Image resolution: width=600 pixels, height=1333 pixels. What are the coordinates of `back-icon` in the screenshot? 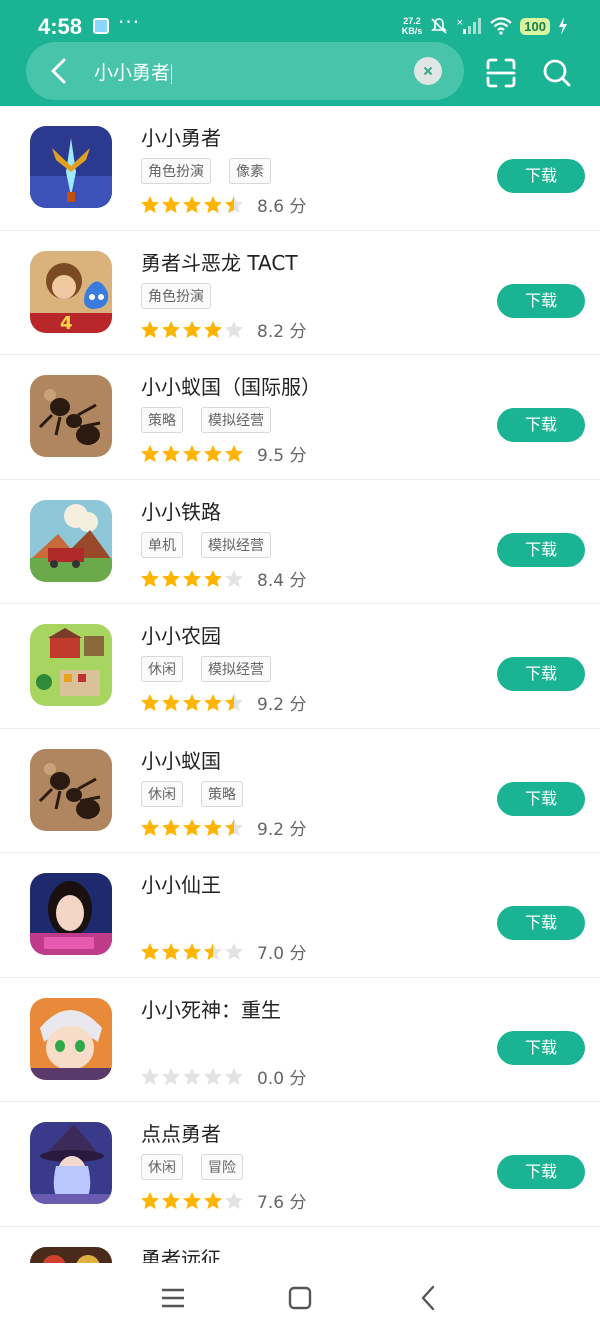 It's located at (429, 1298).